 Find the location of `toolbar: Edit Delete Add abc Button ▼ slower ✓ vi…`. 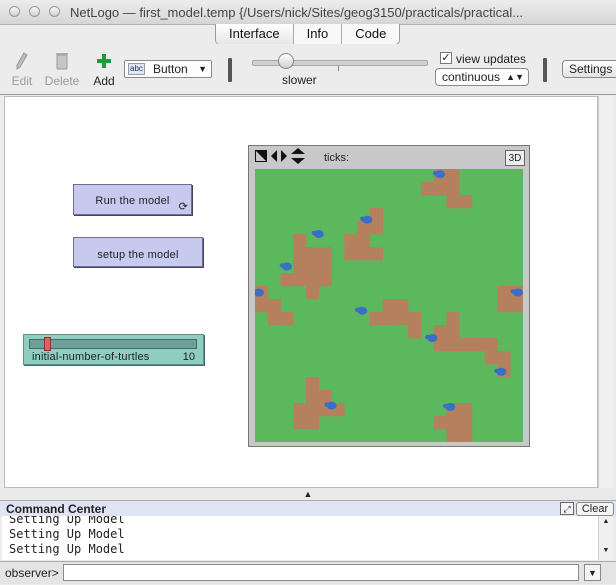

toolbar: Edit Delete Add abc Button ▼ slower ✓ vi… is located at coordinates (308, 69).